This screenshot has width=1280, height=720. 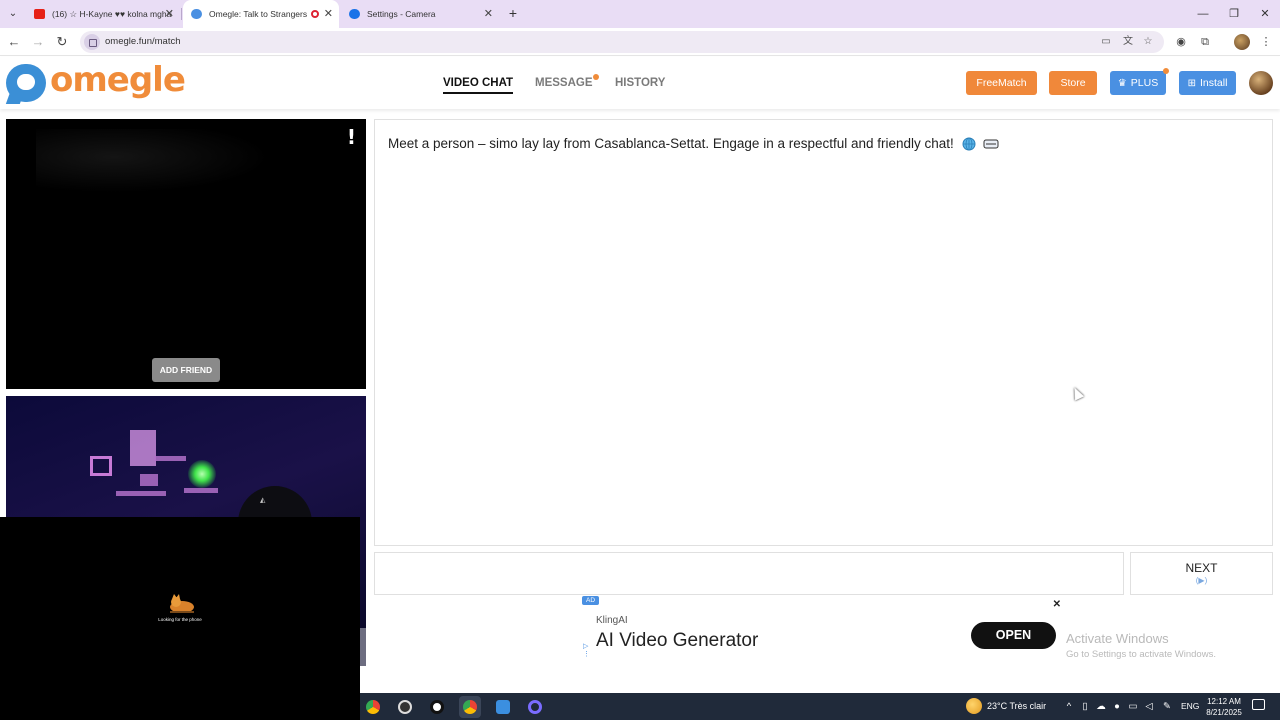 What do you see at coordinates (1203, 14) in the screenshot?
I see `minimize-button: —` at bounding box center [1203, 14].